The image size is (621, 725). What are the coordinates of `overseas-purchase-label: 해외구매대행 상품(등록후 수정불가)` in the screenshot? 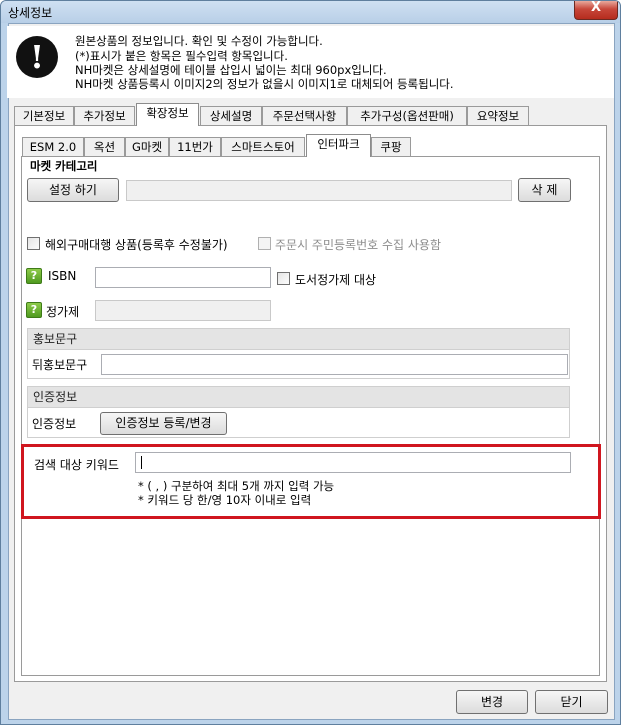 It's located at (136, 245).